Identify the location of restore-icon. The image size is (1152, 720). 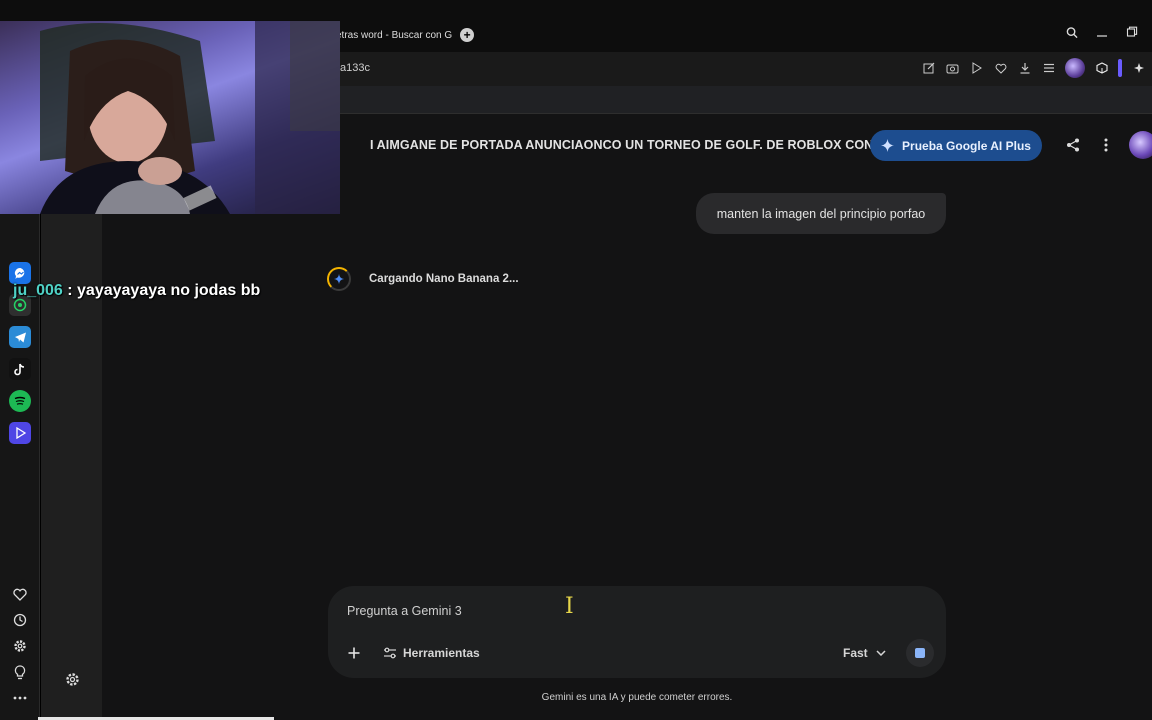
(1132, 32).